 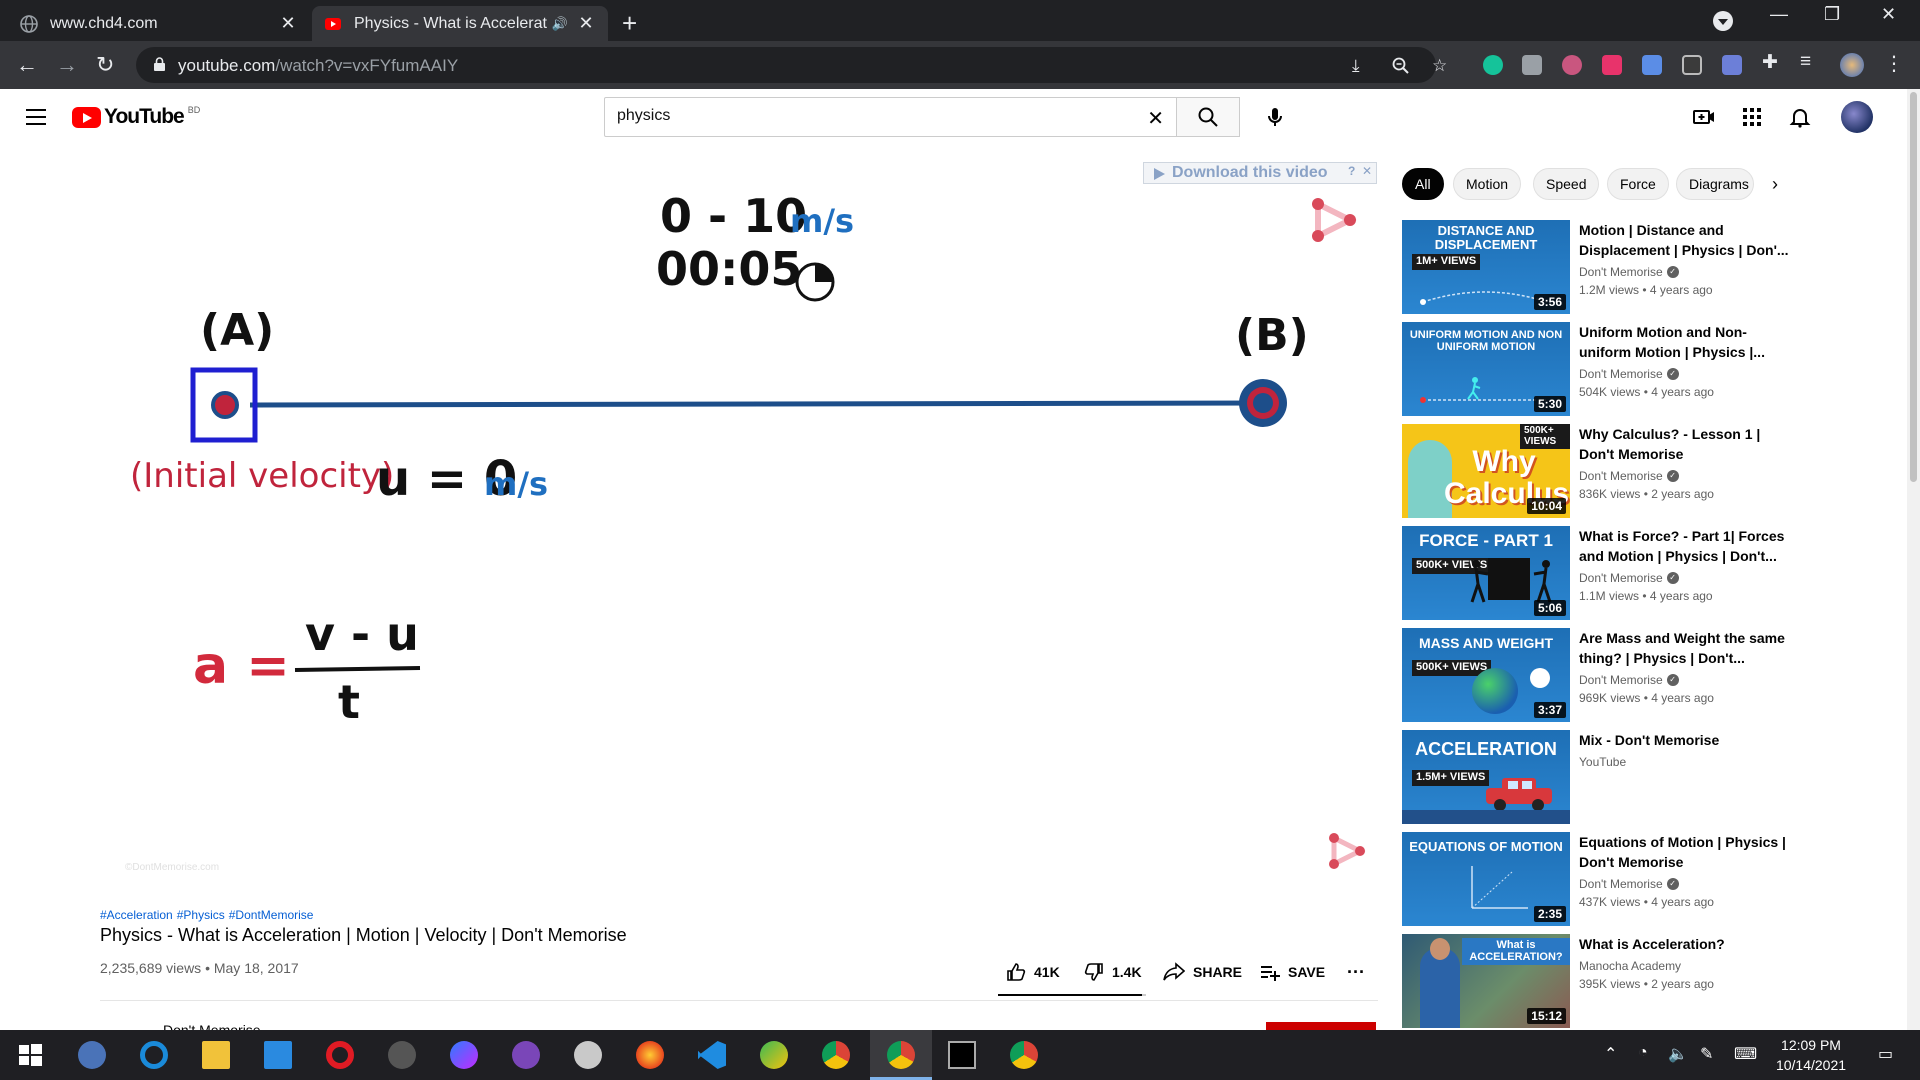 I want to click on video-thumbnail: What is ACCELERATION? 15:12, so click(x=1486, y=981).